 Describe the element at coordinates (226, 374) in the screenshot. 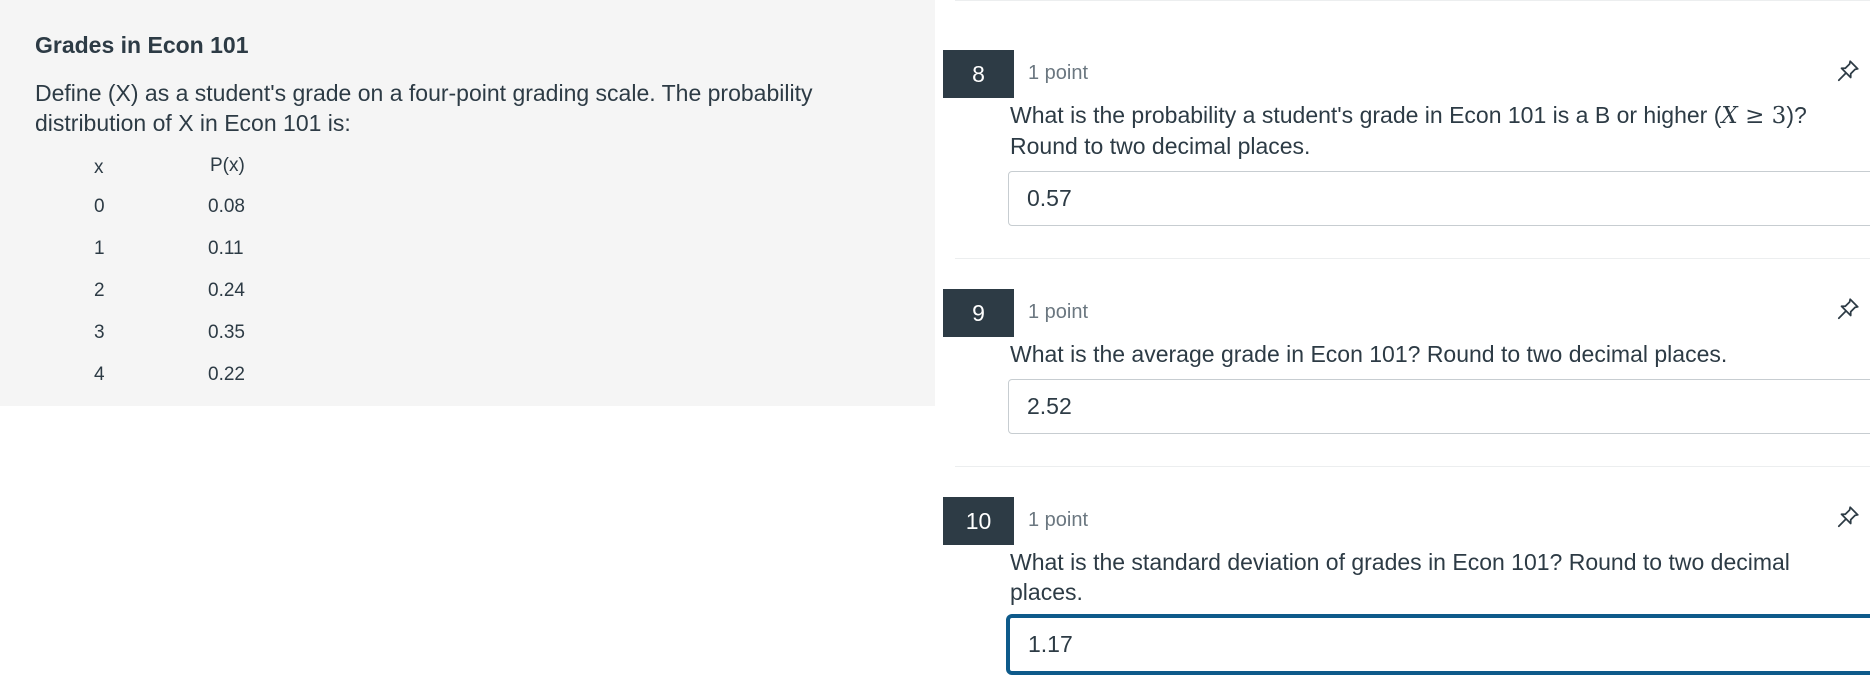

I see `table-cell-px: 0.22` at that location.